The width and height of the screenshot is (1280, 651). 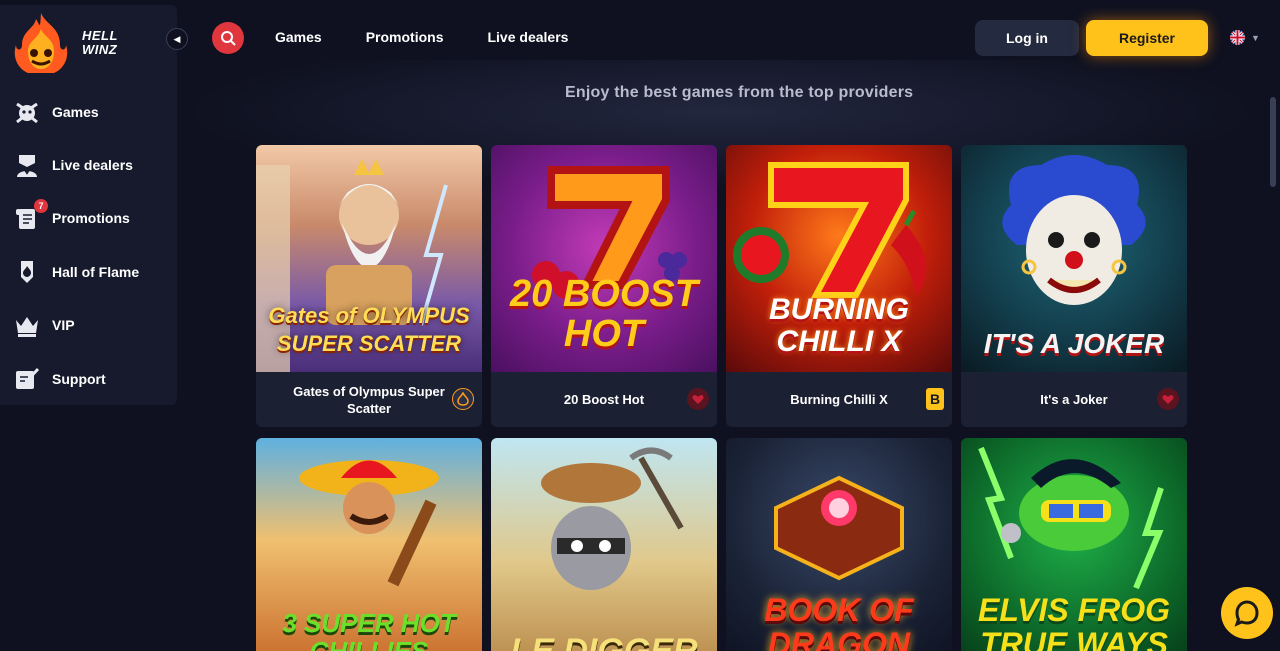 What do you see at coordinates (839, 325) in the screenshot?
I see `game-art-title: BURNING CHILLI X` at bounding box center [839, 325].